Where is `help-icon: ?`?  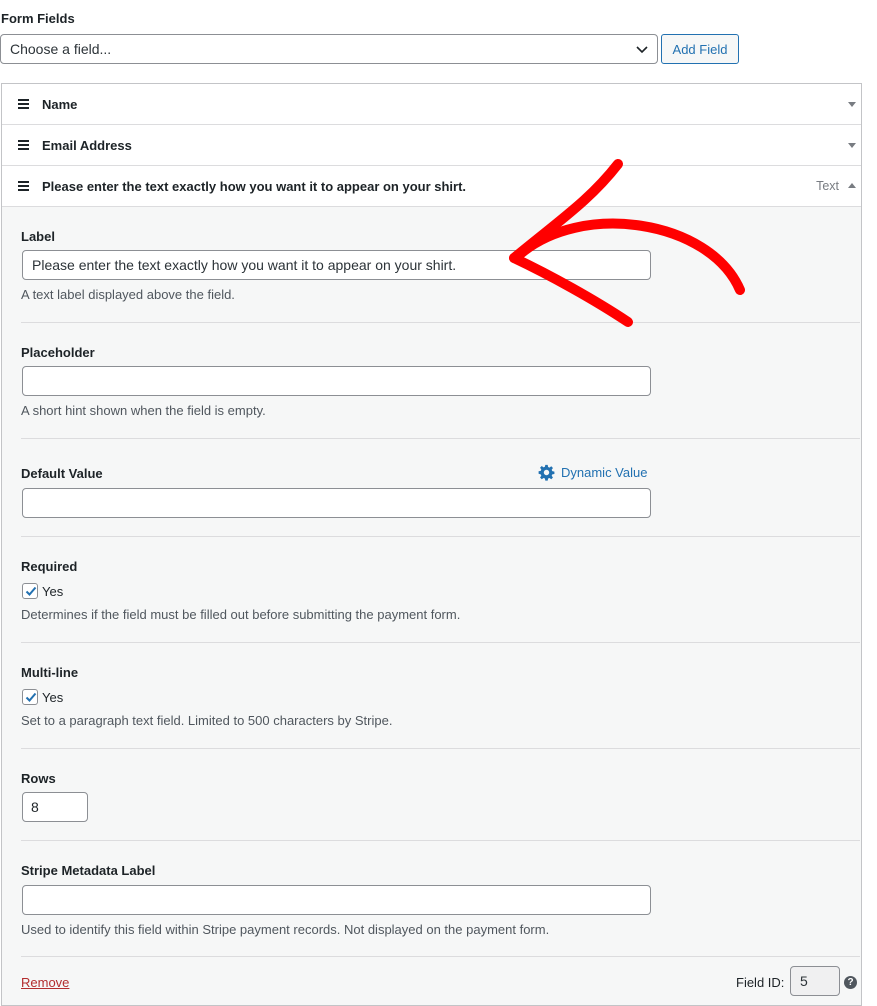 help-icon: ? is located at coordinates (850, 982).